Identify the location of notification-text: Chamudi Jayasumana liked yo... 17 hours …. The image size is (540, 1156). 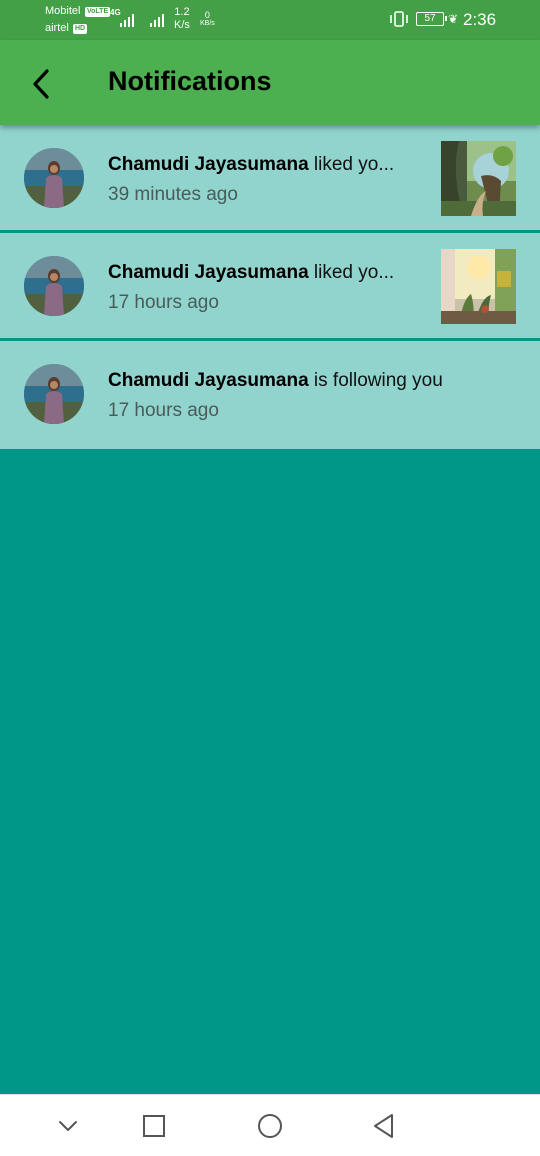
(260, 288).